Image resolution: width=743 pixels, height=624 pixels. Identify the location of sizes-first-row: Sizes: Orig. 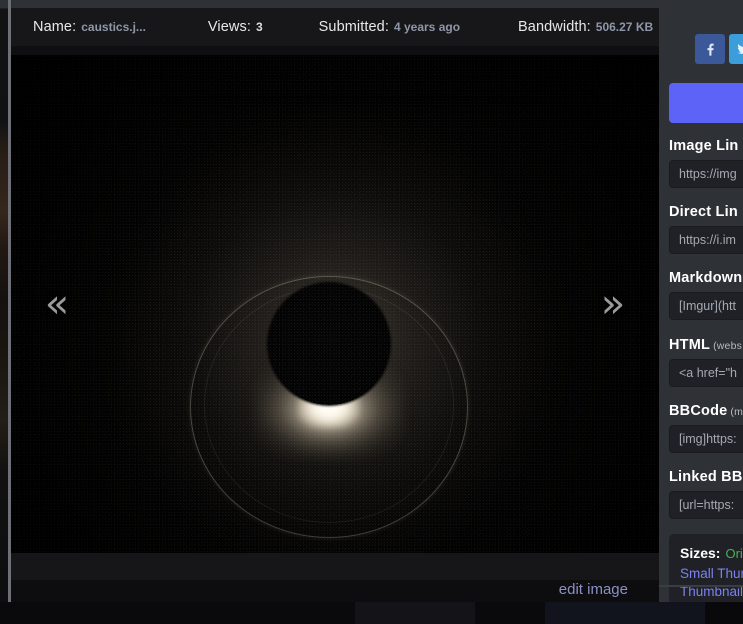
(711, 554).